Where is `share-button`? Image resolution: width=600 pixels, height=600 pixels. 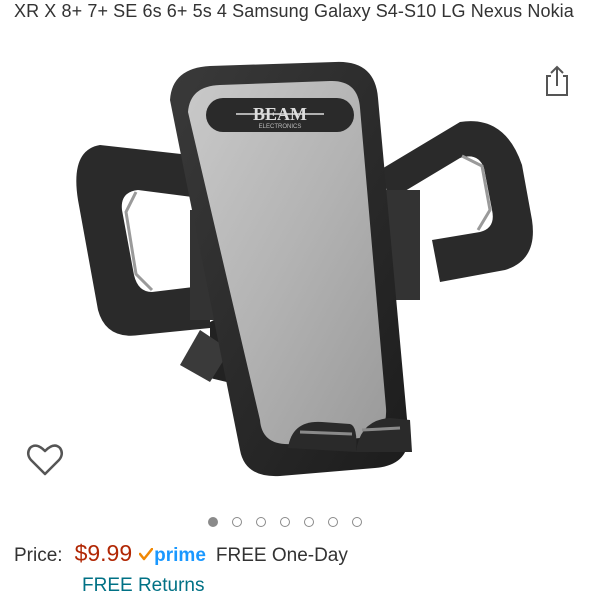 share-button is located at coordinates (557, 81).